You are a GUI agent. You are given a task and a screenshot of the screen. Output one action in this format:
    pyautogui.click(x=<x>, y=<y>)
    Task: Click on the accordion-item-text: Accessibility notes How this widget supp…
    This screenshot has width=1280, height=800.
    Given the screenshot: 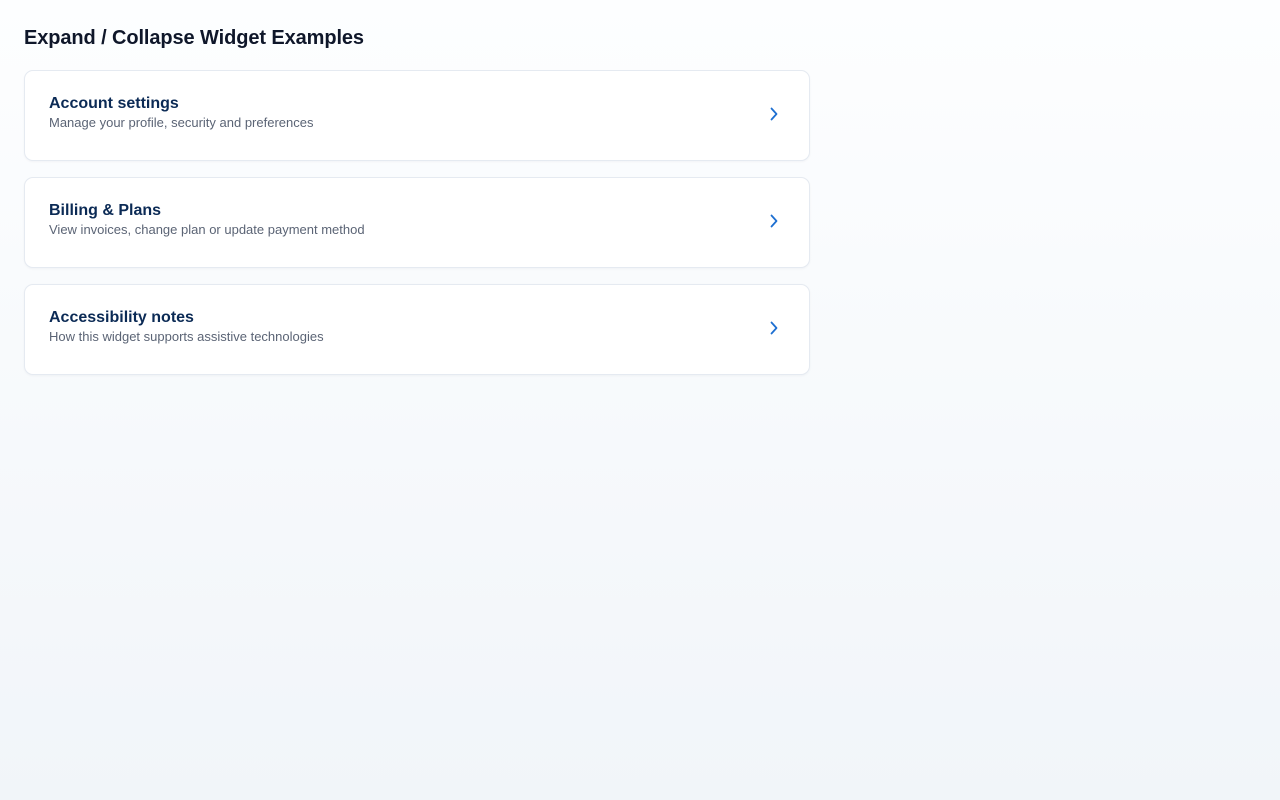 What is the action you would take?
    pyautogui.click(x=186, y=327)
    